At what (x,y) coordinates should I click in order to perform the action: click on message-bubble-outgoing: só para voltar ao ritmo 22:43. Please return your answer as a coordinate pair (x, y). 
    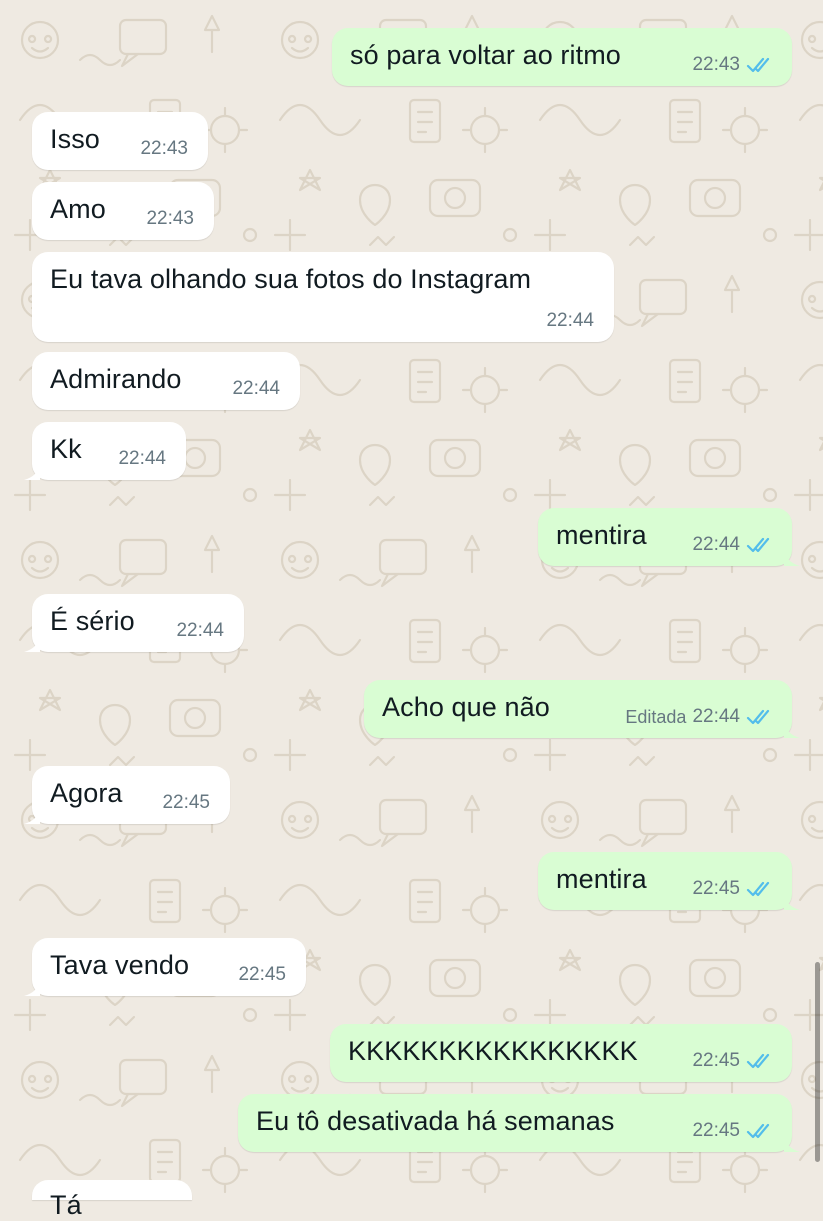
    Looking at the image, I should click on (562, 57).